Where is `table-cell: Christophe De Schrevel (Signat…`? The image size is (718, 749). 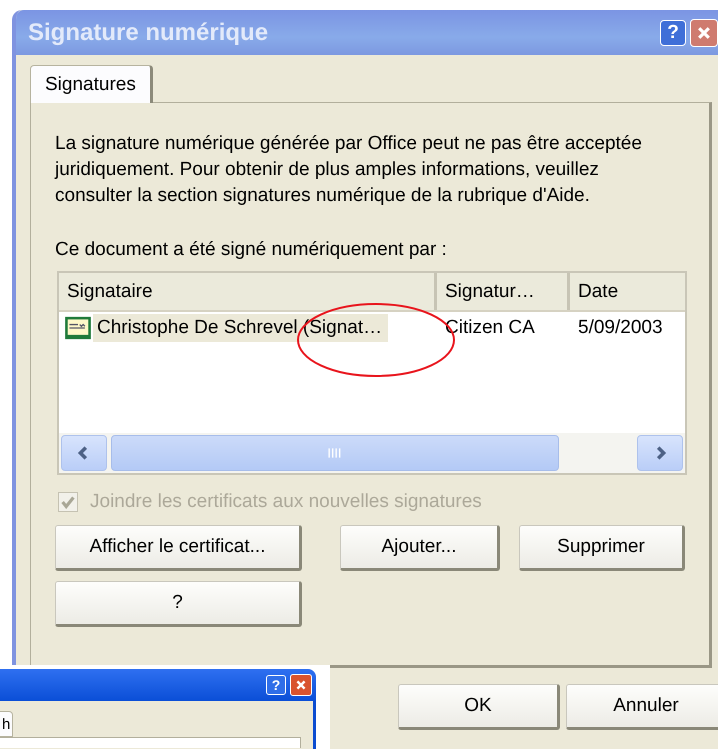 table-cell: Christophe De Schrevel (Signat… is located at coordinates (240, 328).